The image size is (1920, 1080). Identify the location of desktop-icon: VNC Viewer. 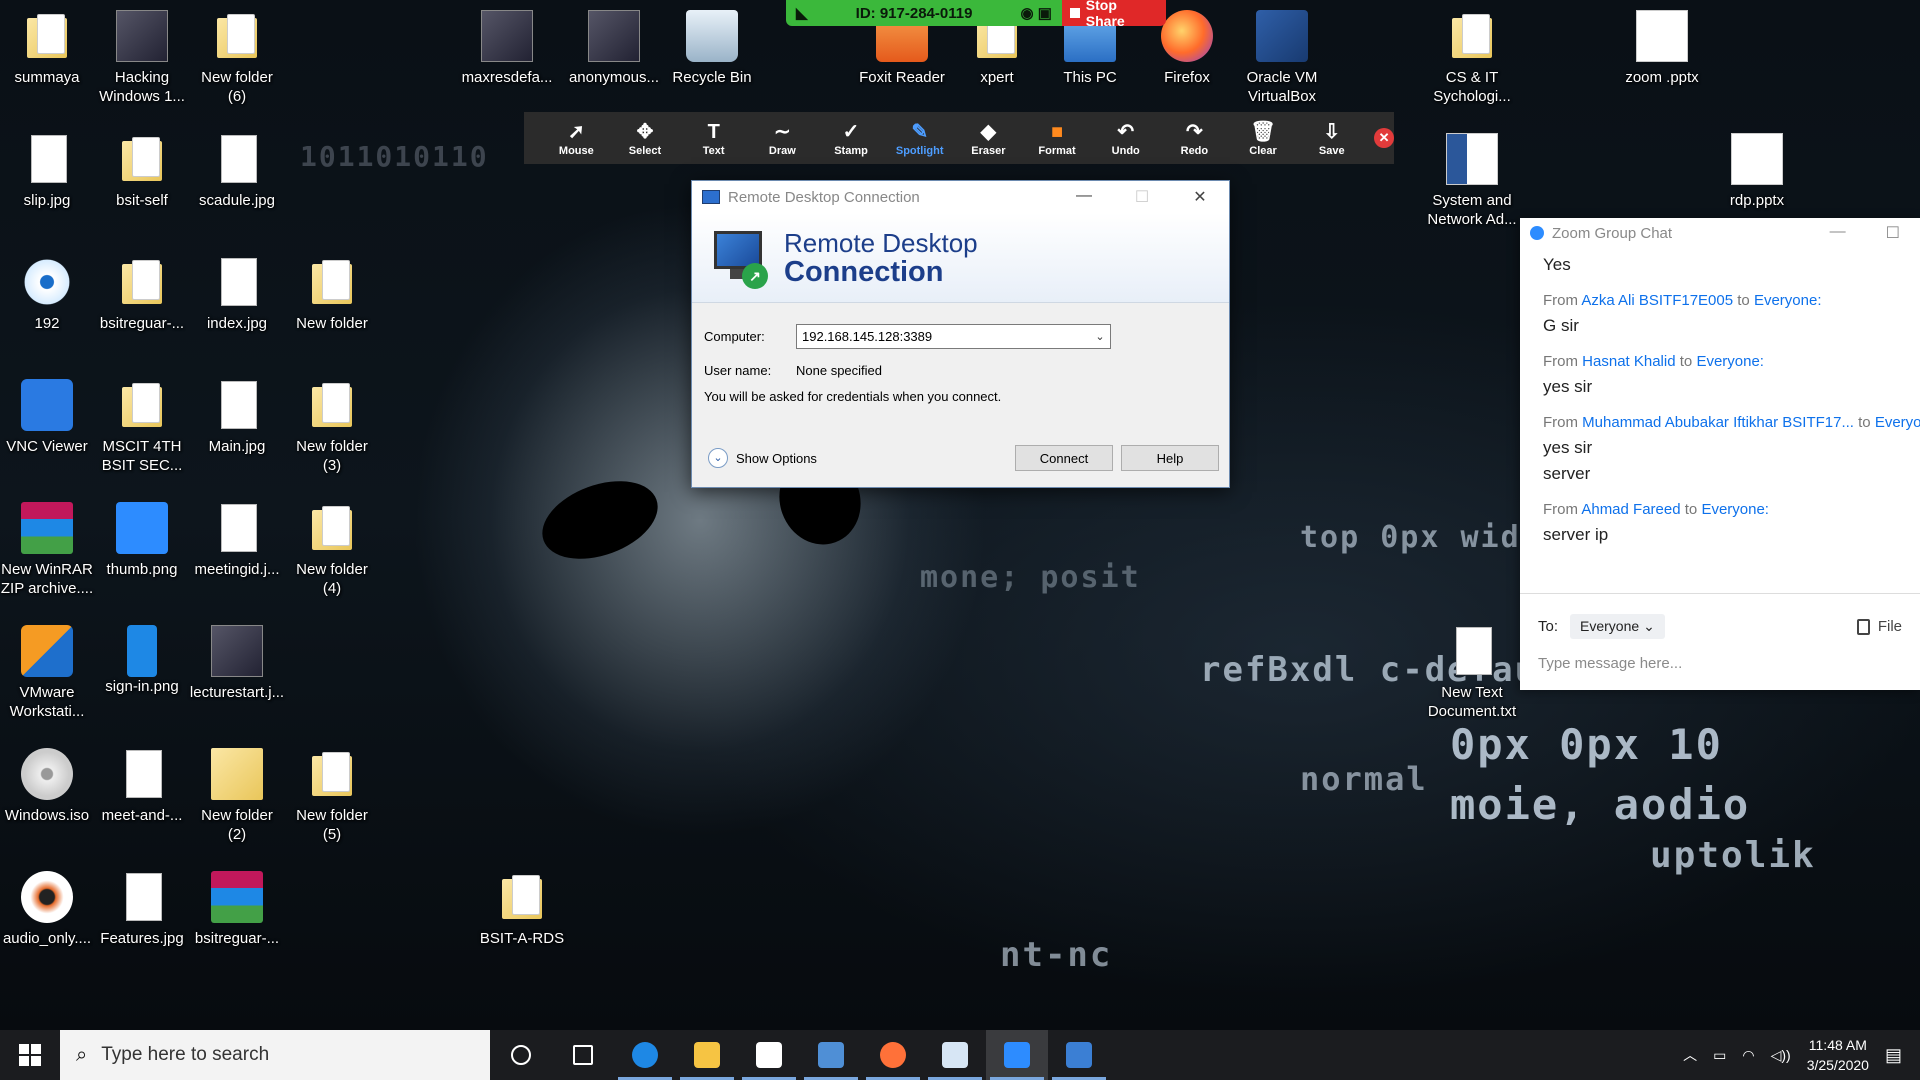
(47, 417).